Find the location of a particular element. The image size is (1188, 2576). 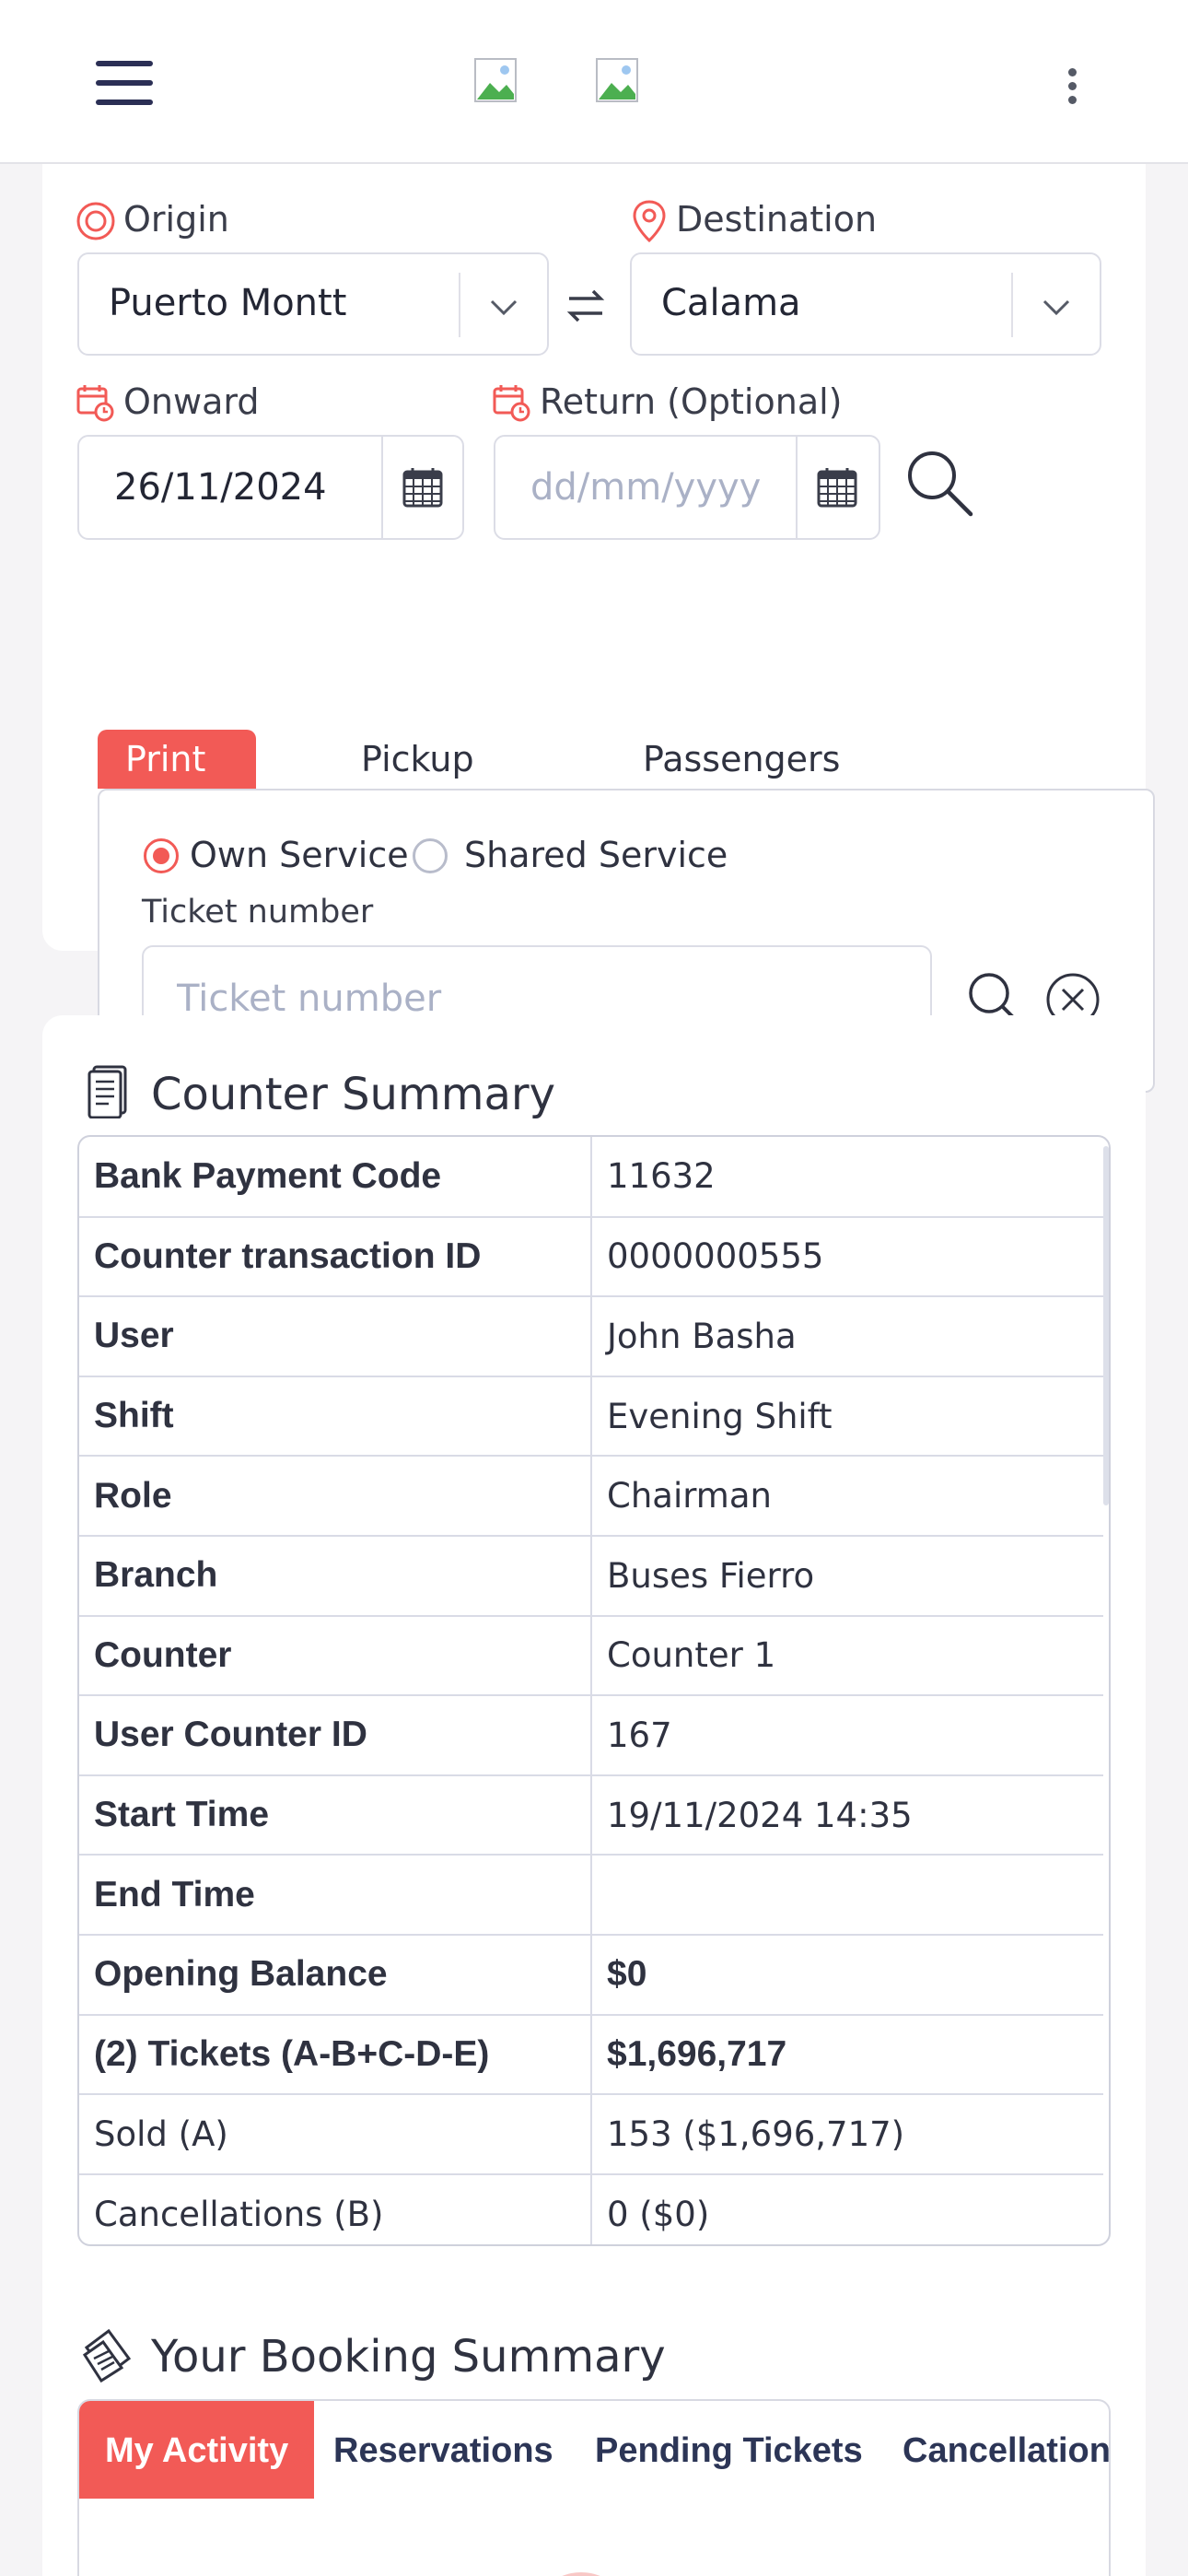

destination-label: Destination is located at coordinates (777, 219).